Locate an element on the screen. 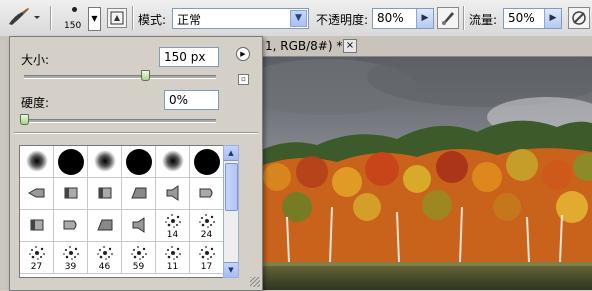  brush-panel-toggle-icon is located at coordinates (117, 18).